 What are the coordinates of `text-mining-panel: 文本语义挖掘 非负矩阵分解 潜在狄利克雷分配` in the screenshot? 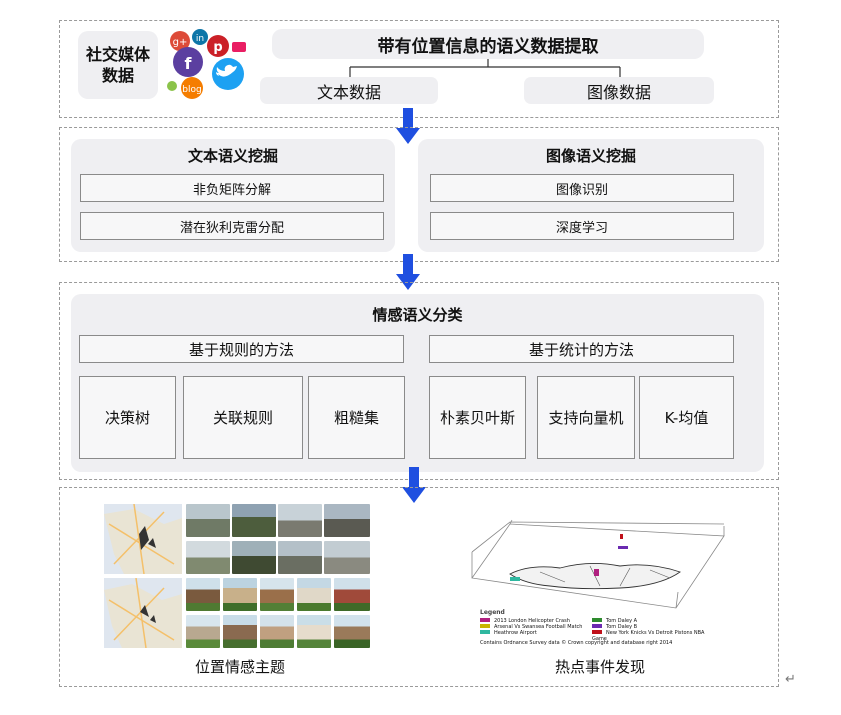 It's located at (233, 195).